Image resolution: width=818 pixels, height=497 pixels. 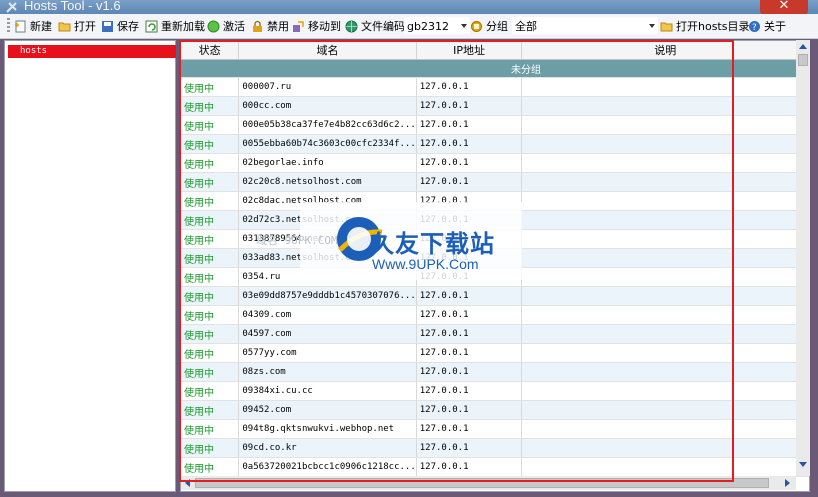 I want to click on table-row: 使用中 09384xi.cu.cc 127.0.0.1, so click(x=495, y=391).